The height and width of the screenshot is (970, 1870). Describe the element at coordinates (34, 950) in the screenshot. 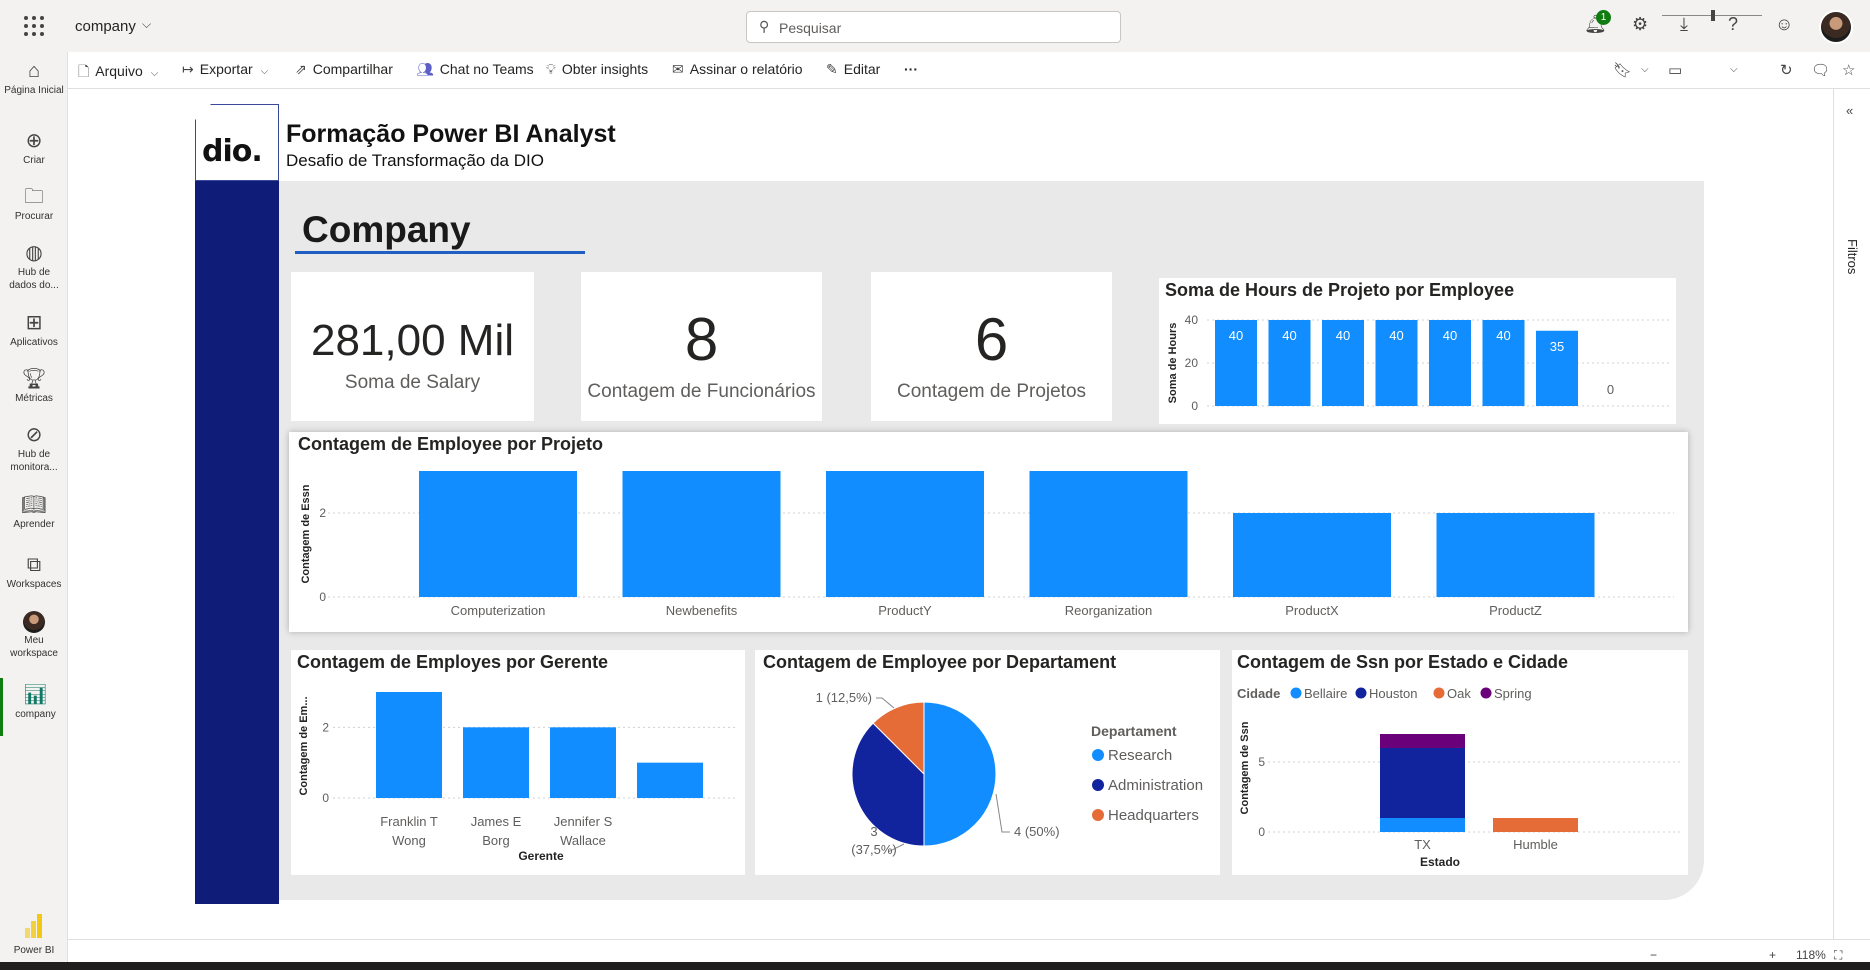

I see `brand-label: Power BI` at that location.